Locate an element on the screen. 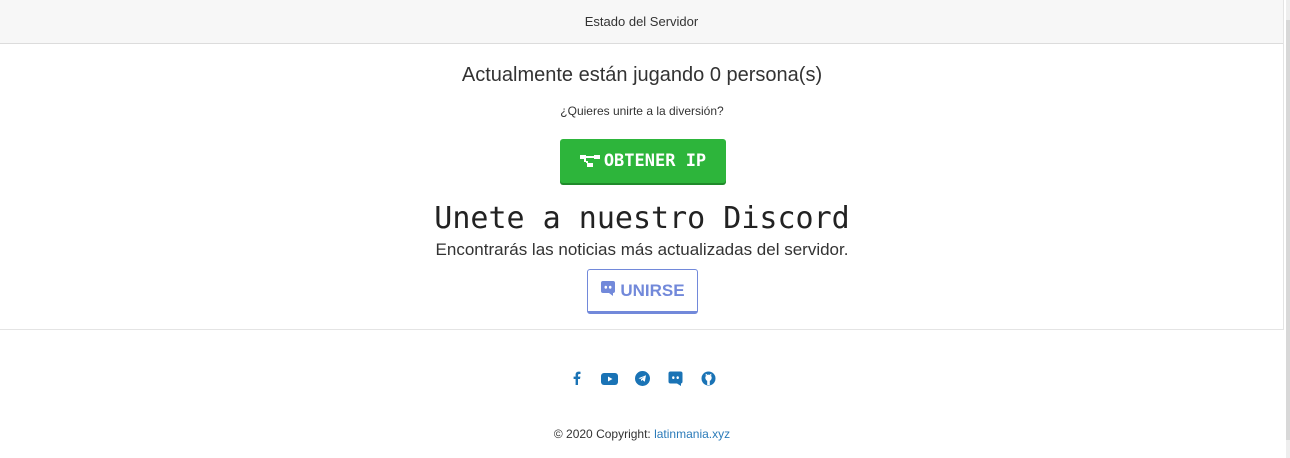  players-count-text: Actualmente están jugando 0 persona(s) is located at coordinates (642, 75).